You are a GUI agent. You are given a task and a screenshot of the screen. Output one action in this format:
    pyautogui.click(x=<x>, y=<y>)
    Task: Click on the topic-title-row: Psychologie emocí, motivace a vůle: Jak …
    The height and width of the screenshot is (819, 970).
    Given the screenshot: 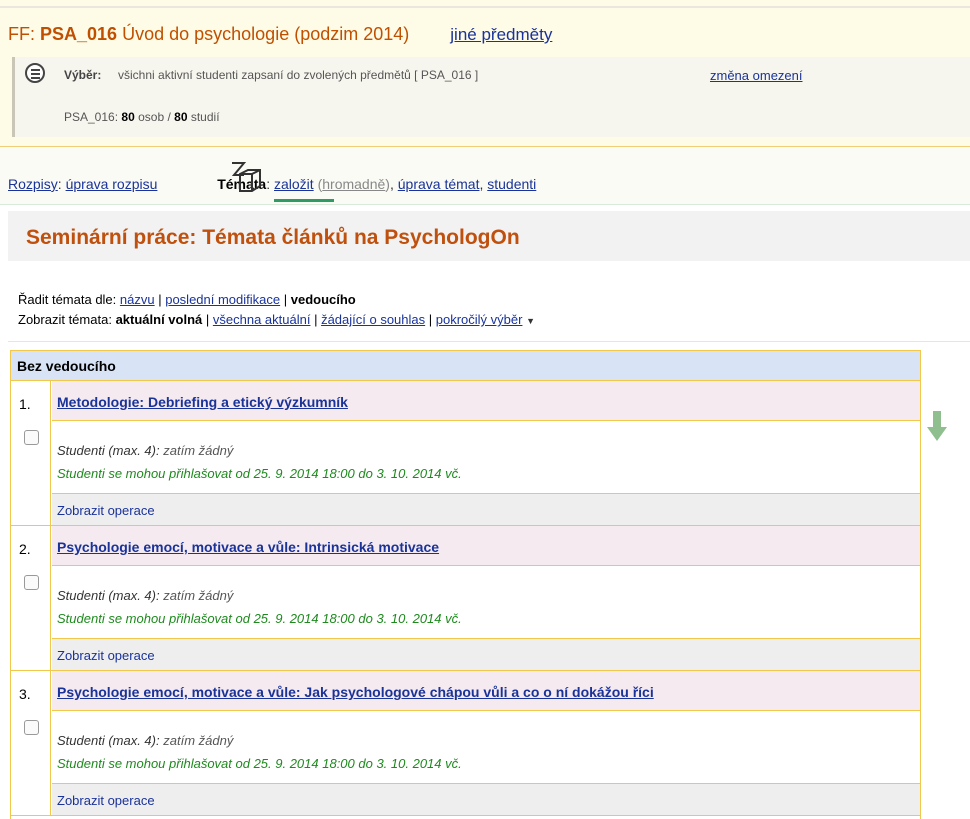 What is the action you would take?
    pyautogui.click(x=486, y=691)
    